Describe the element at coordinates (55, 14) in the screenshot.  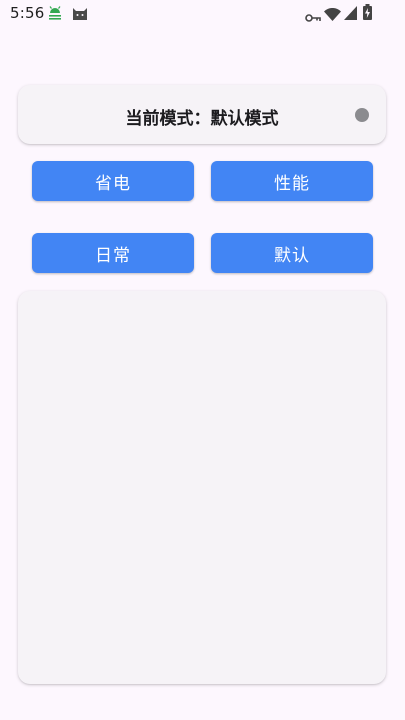
I see `android-debug-icon` at that location.